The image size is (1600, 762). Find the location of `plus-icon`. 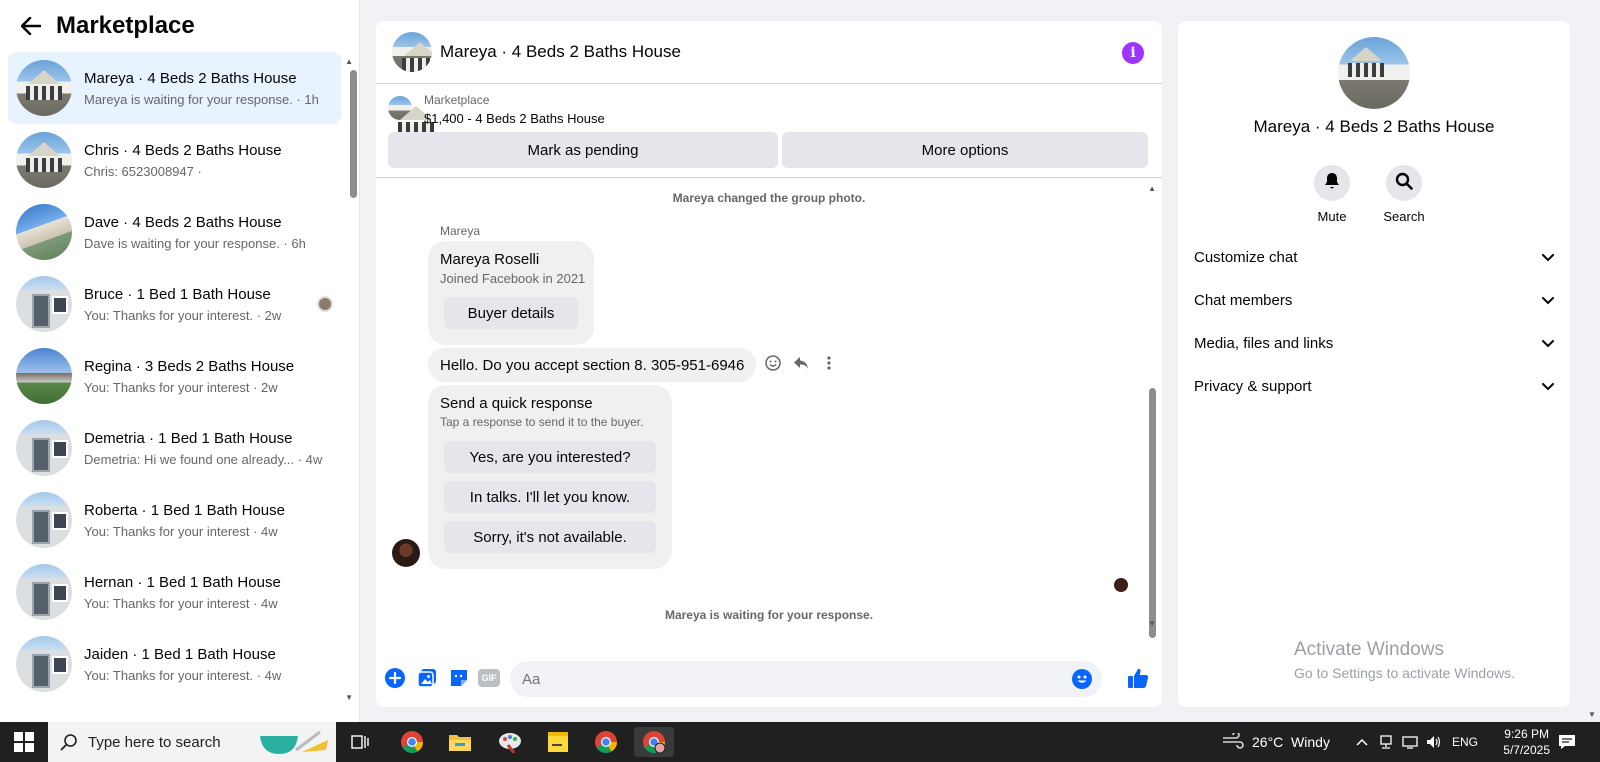

plus-icon is located at coordinates (395, 678).